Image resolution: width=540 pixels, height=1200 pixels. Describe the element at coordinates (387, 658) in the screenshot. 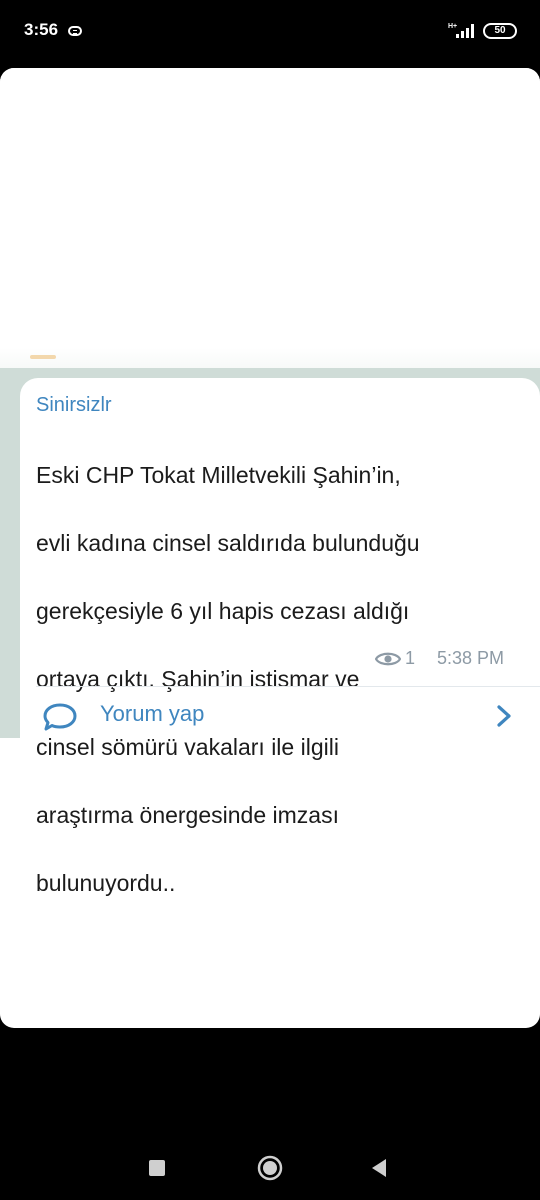

I see `eye-icon` at that location.